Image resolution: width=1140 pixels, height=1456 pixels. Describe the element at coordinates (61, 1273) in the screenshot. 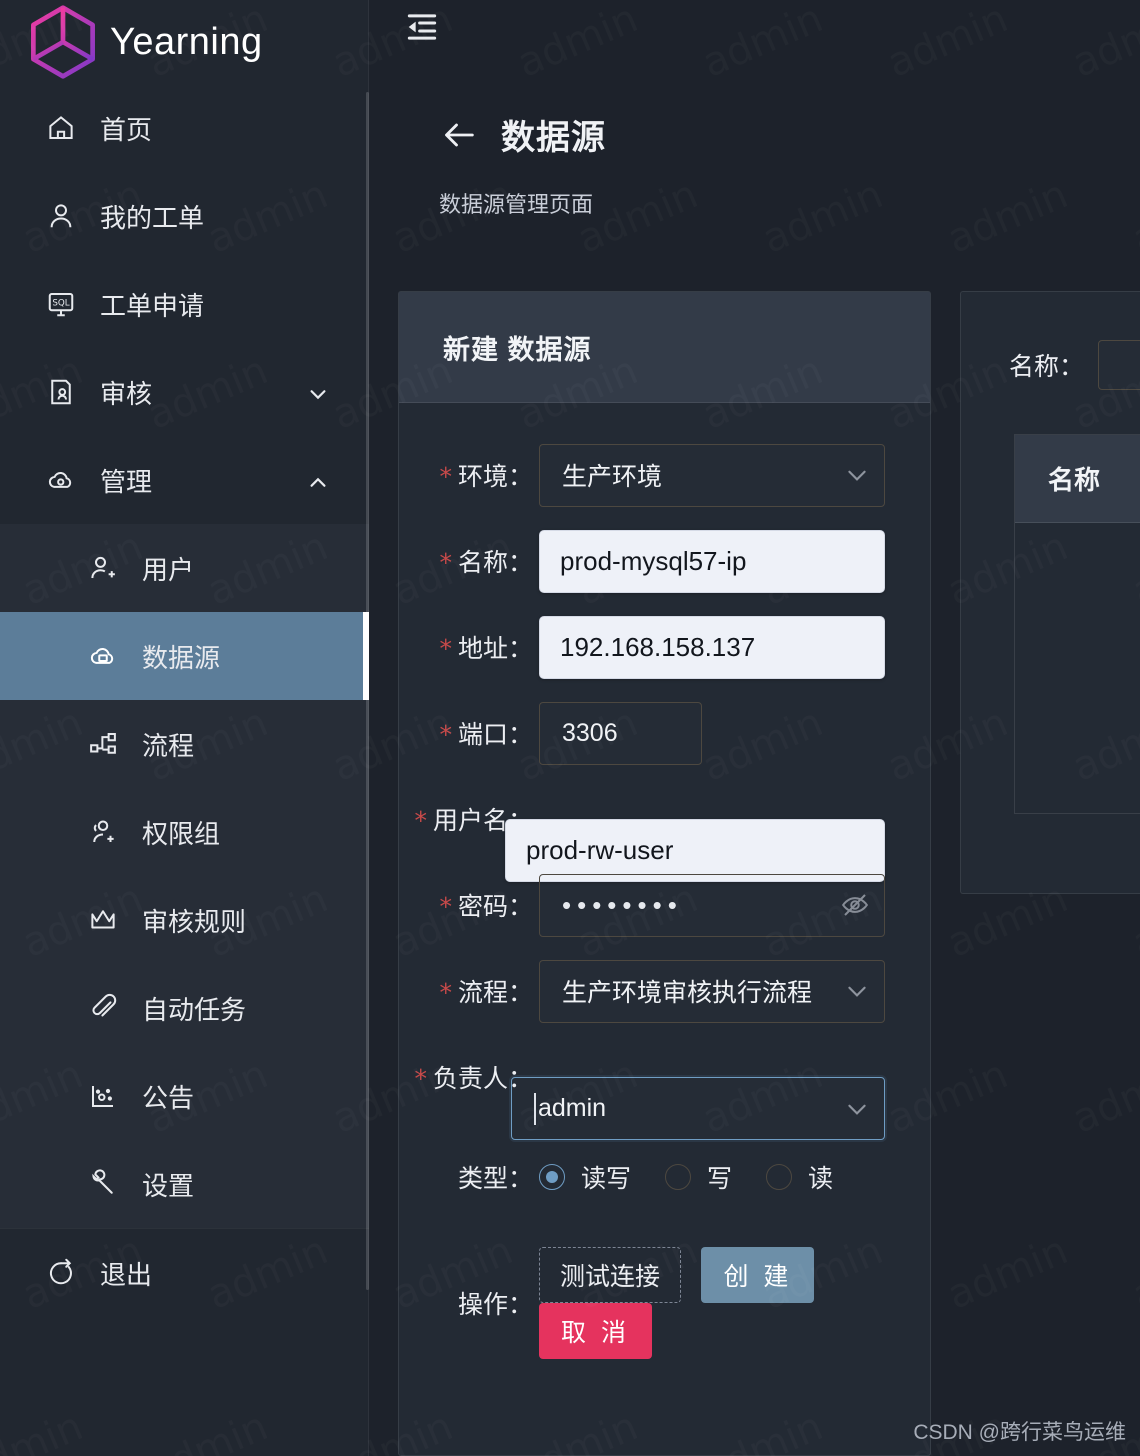

I see `logout-icon` at that location.